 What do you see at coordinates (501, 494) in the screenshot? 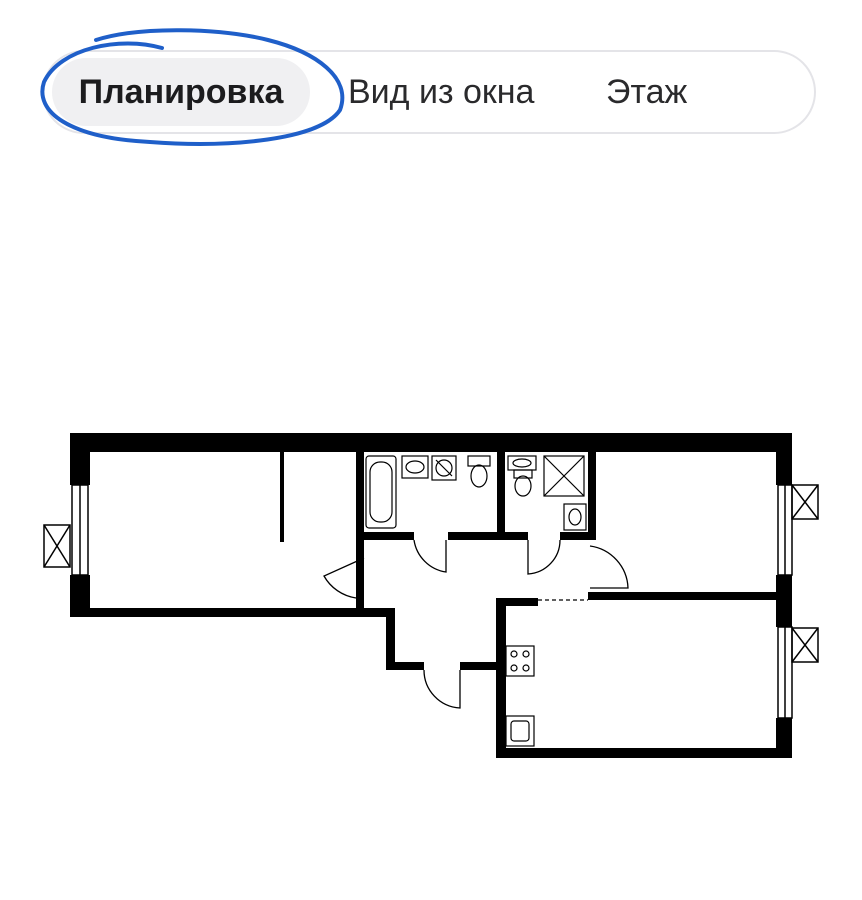
I see `bathroom-wall-right` at bounding box center [501, 494].